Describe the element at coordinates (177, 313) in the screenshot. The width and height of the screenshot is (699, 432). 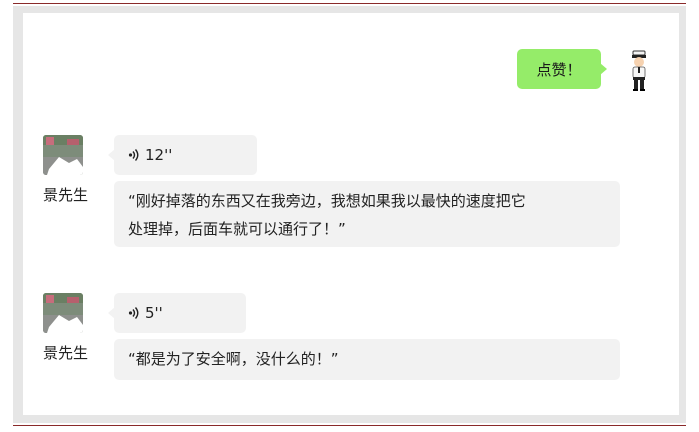
I see `voice-message-bubble: 5''` at that location.